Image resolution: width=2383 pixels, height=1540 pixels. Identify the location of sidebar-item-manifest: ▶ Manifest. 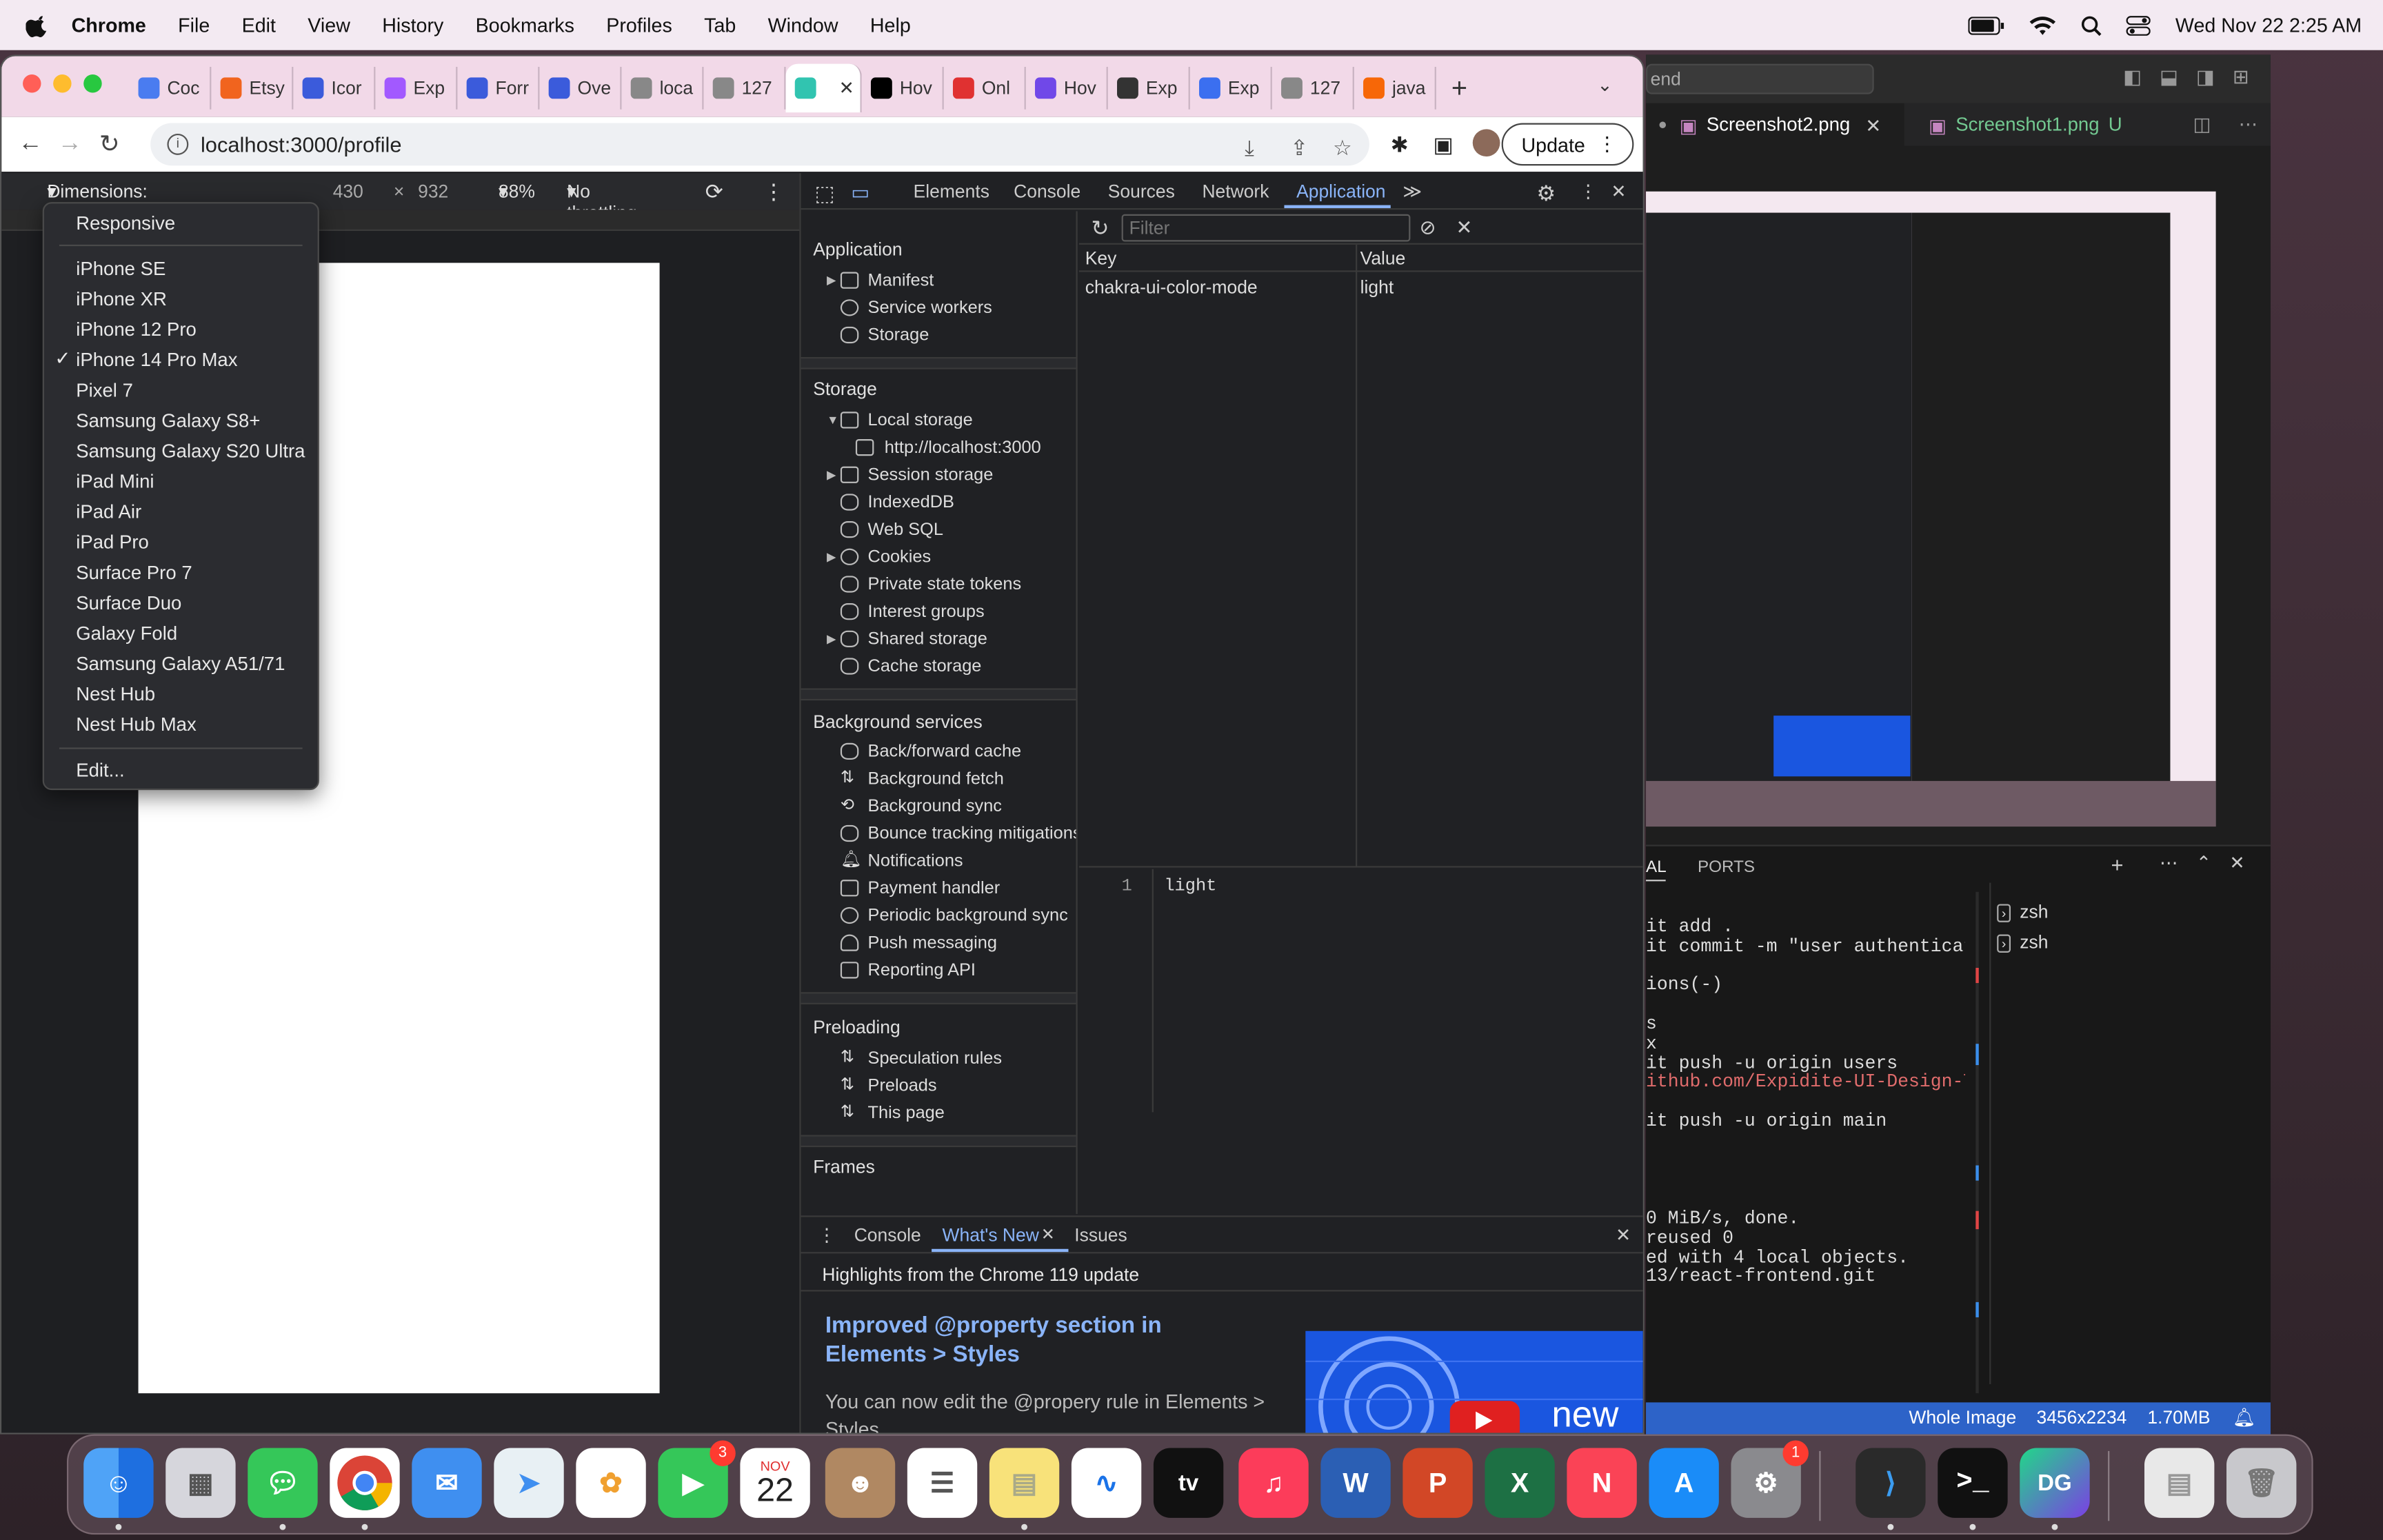
(880, 281).